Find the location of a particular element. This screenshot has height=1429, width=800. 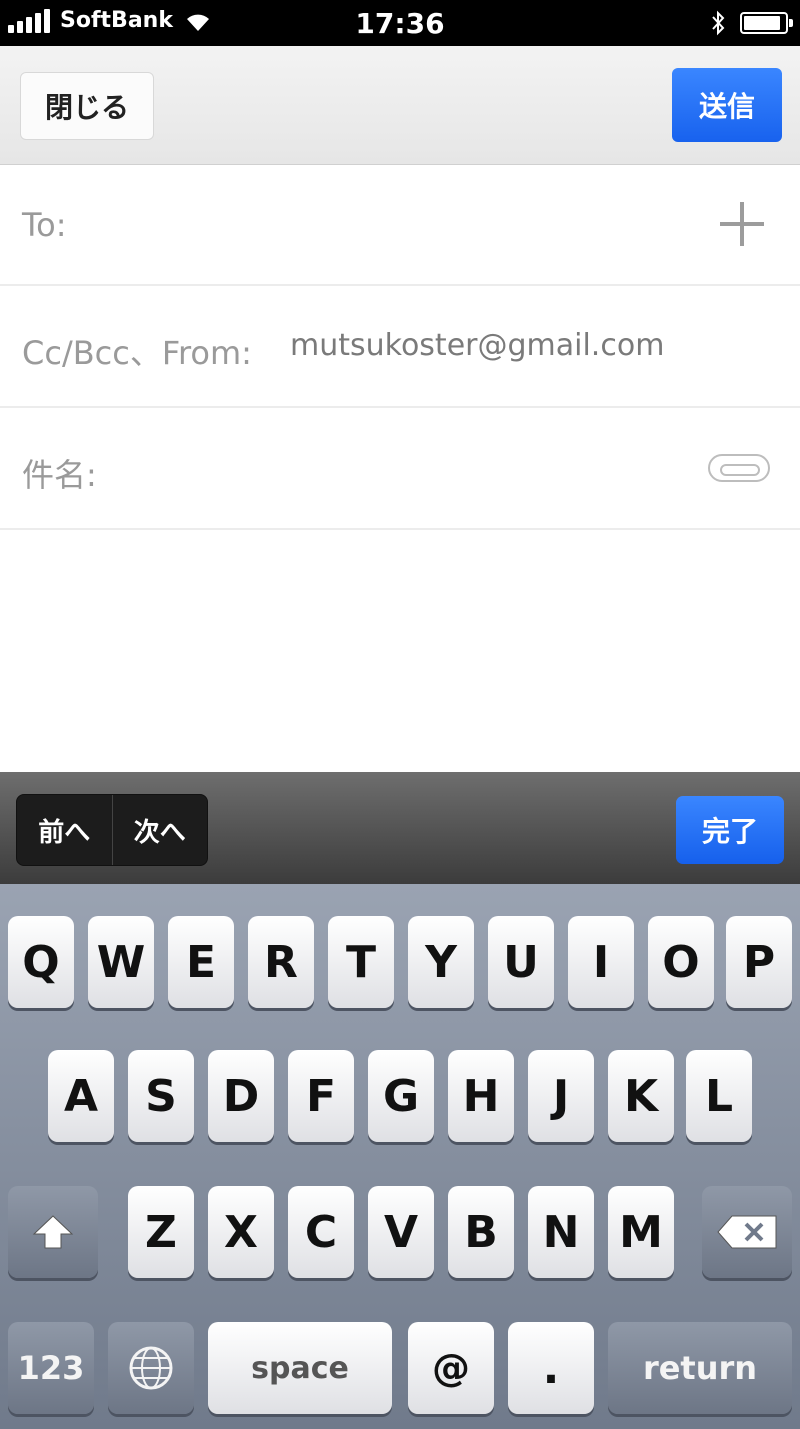

cc-bcc-from-field: Cc/Bcc、From: mutsukoster@gmail.com is located at coordinates (400, 347).